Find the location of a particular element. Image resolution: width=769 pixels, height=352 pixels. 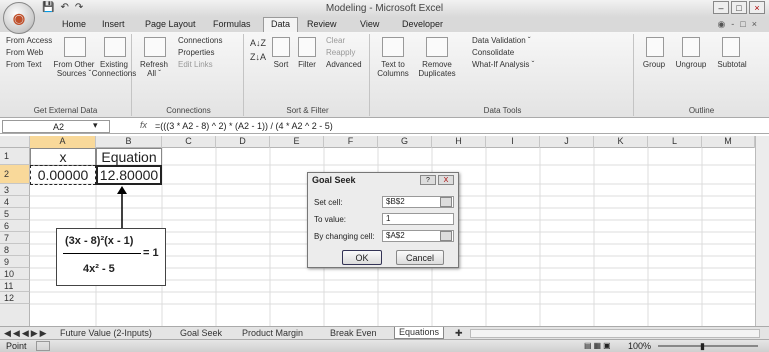

sort-button: Sort is located at coordinates (281, 64).